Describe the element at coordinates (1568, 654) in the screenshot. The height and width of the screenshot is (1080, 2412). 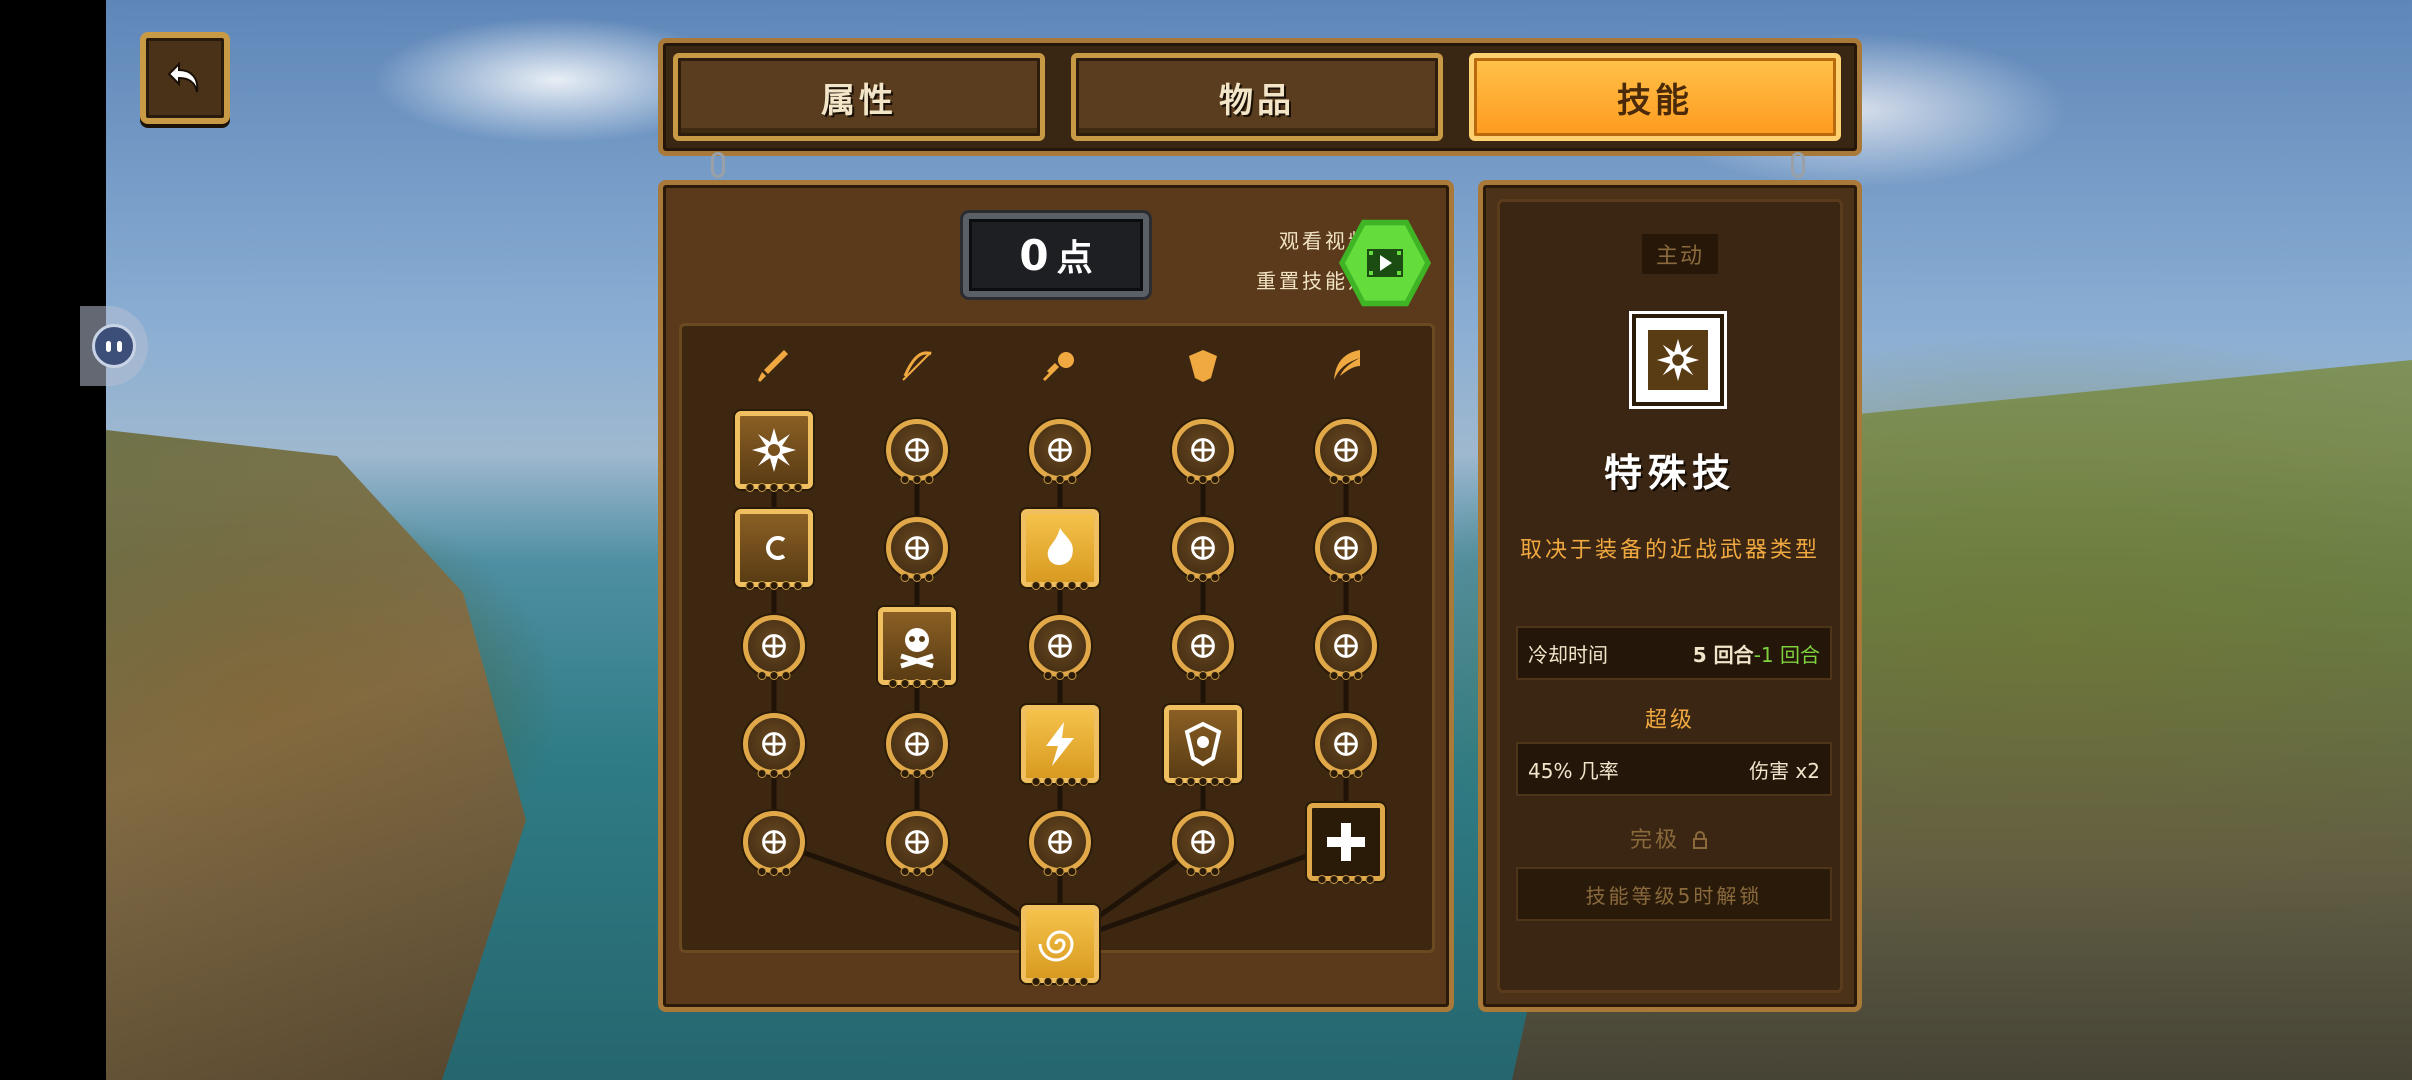
I see `cooldown-label: 冷却时间` at that location.